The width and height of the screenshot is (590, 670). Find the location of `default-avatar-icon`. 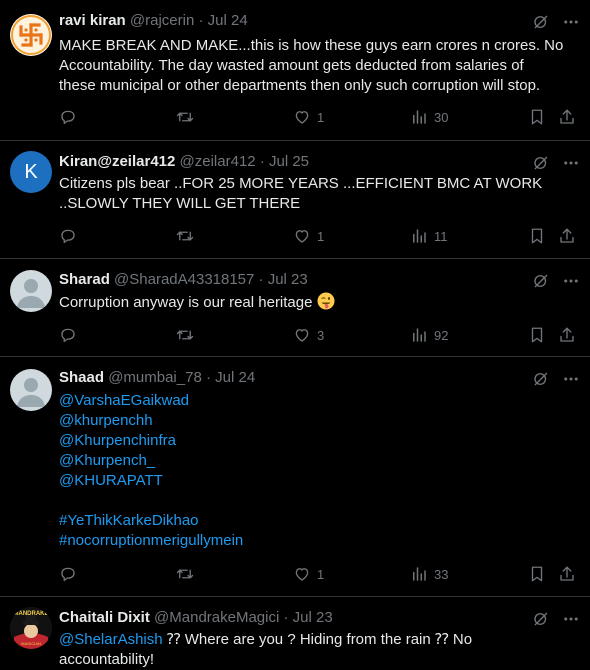

default-avatar-icon is located at coordinates (31, 293).